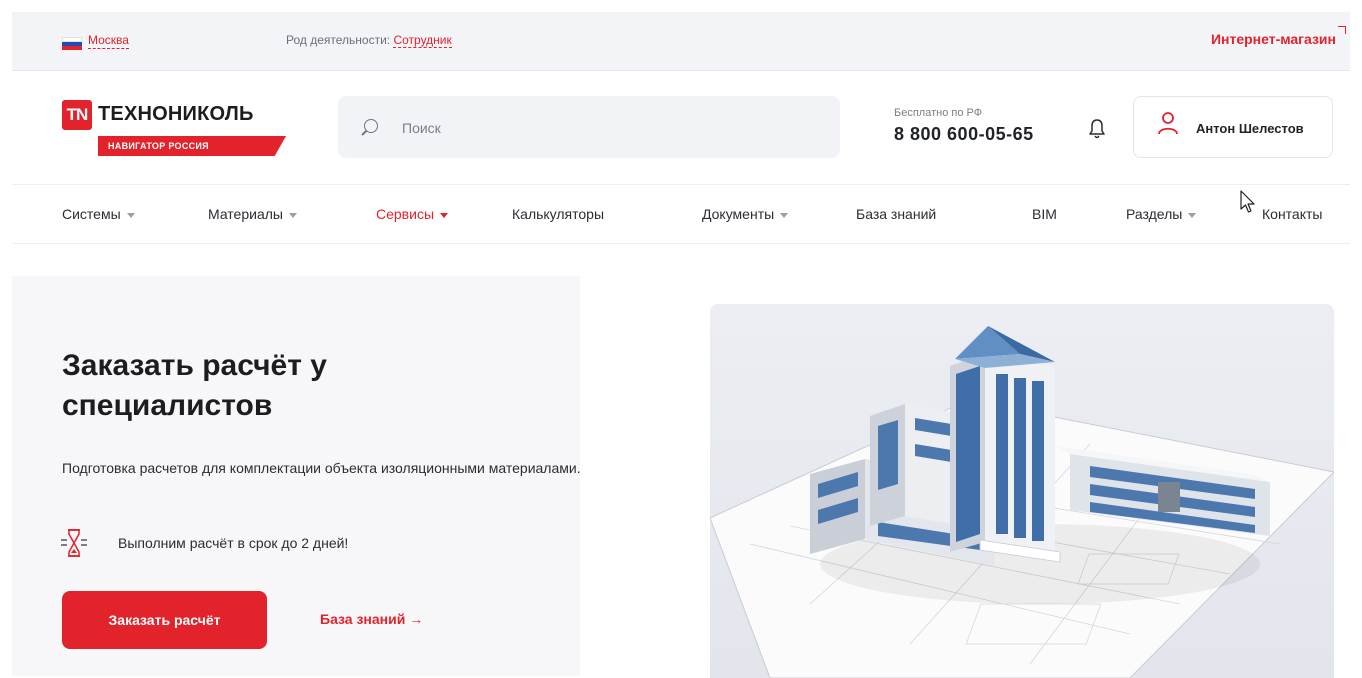  Describe the element at coordinates (1250, 128) in the screenshot. I see `user-name: Антон Шелестов` at that location.